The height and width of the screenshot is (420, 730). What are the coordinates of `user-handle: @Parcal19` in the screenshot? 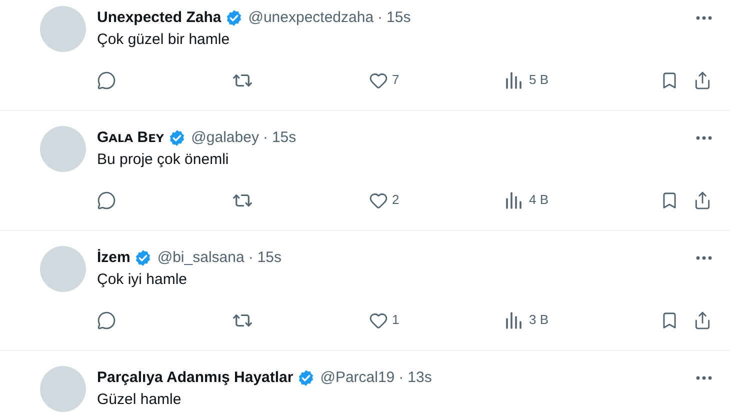 It's located at (357, 378).